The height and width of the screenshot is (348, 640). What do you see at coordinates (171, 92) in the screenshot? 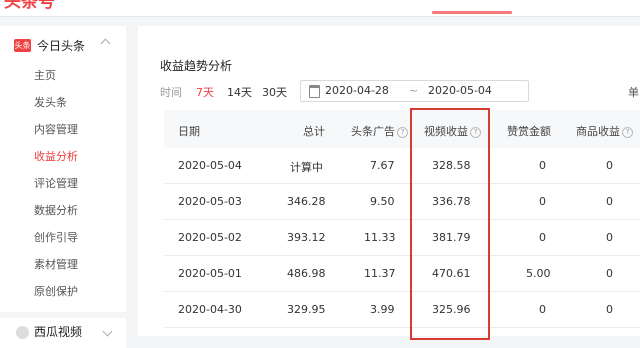
I see `time-filter-label: 时间` at bounding box center [171, 92].